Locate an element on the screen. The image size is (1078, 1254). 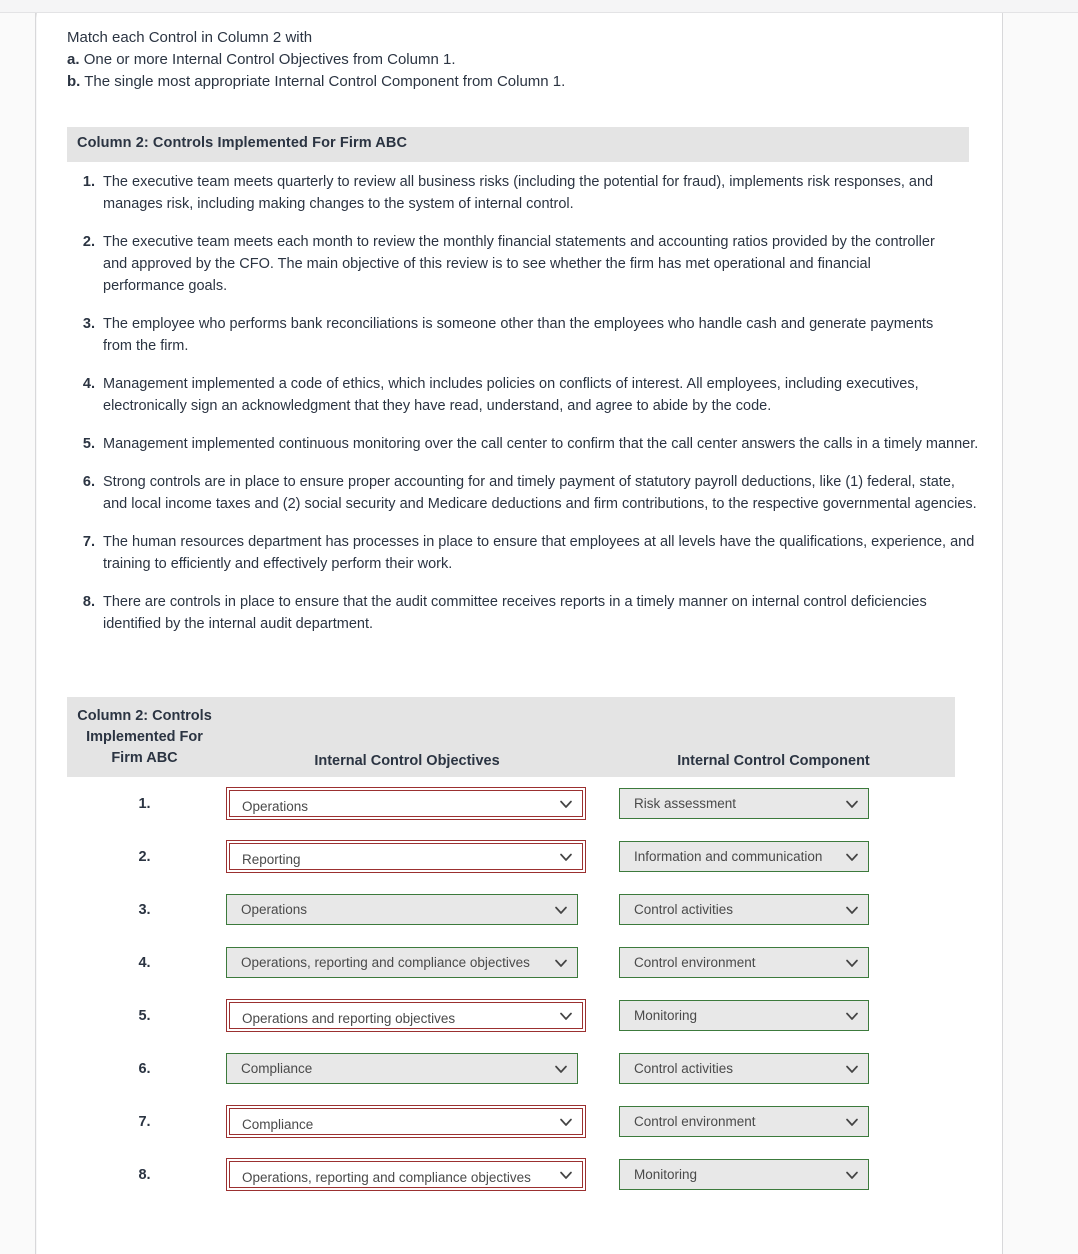
control-item-number: 1. is located at coordinates (88, 182).